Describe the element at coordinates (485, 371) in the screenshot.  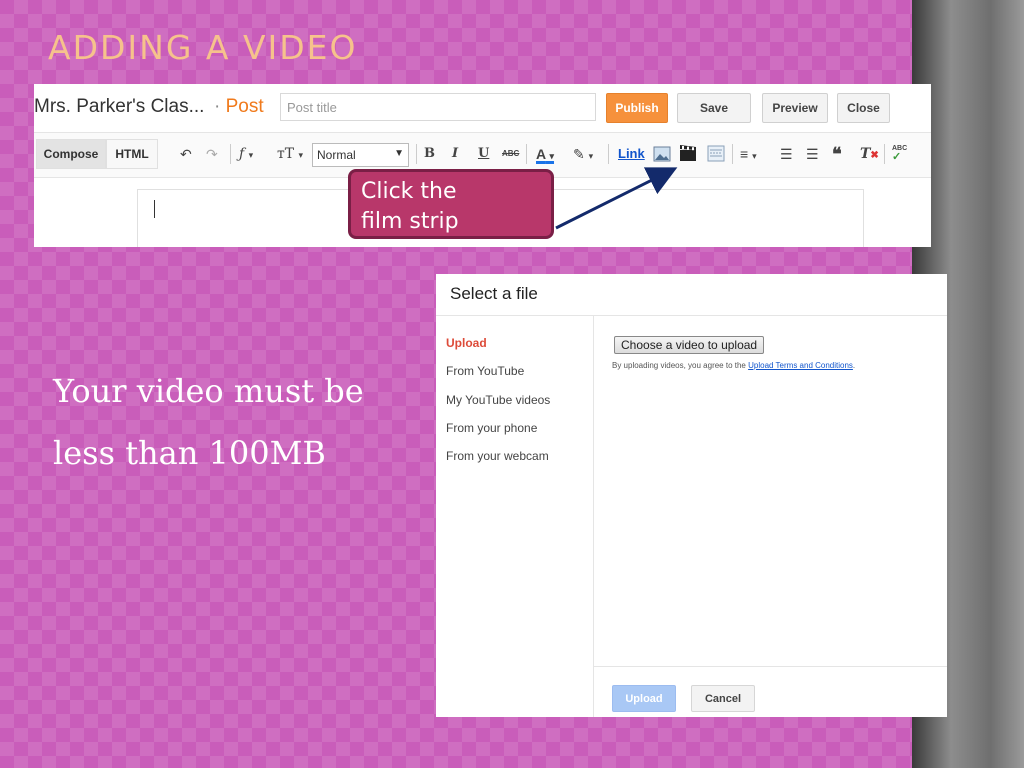
I see `nav-from-youtube: From YouTube` at that location.